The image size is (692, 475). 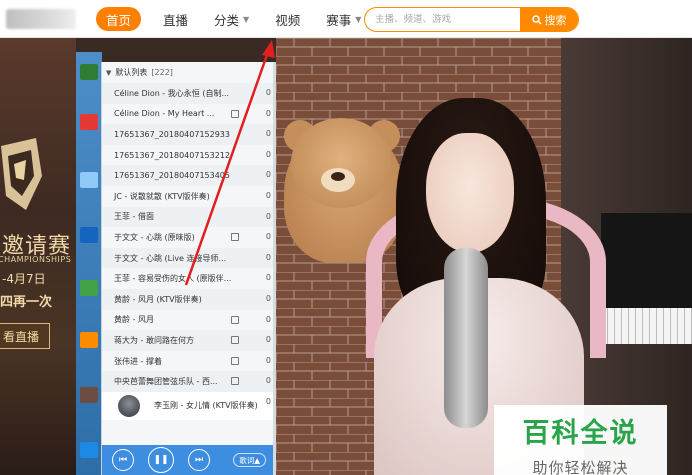 What do you see at coordinates (161, 460) in the screenshot?
I see `pause-button: ❚❚` at bounding box center [161, 460].